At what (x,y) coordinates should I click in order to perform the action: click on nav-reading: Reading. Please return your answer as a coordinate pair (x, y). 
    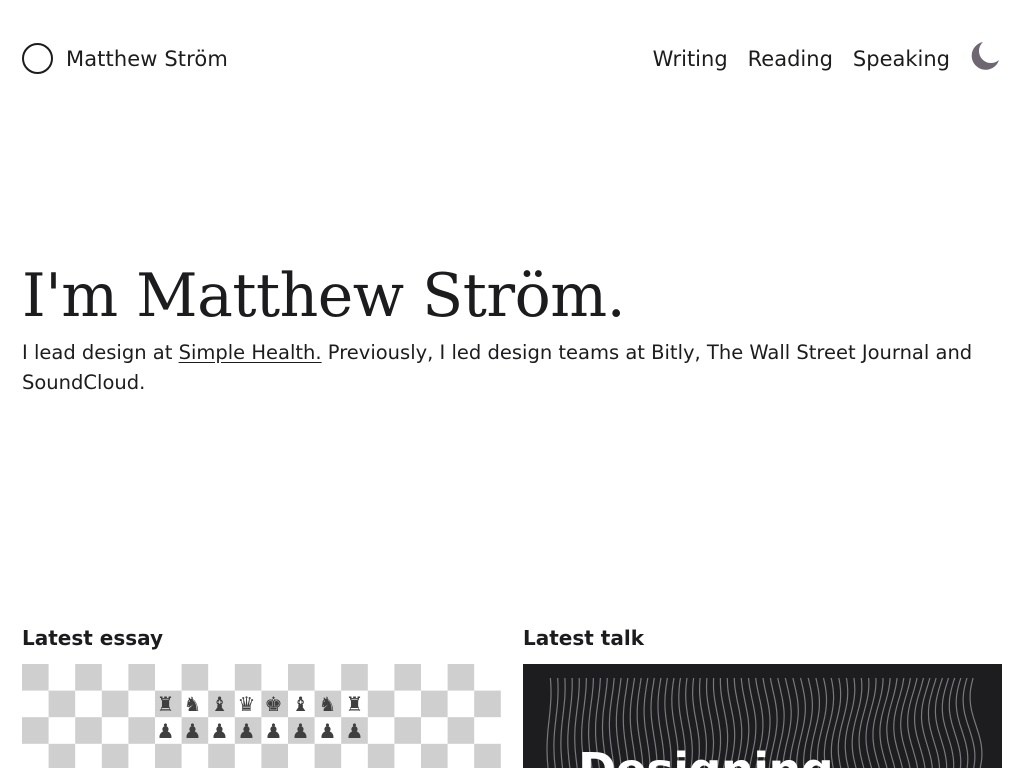
    Looking at the image, I should click on (790, 59).